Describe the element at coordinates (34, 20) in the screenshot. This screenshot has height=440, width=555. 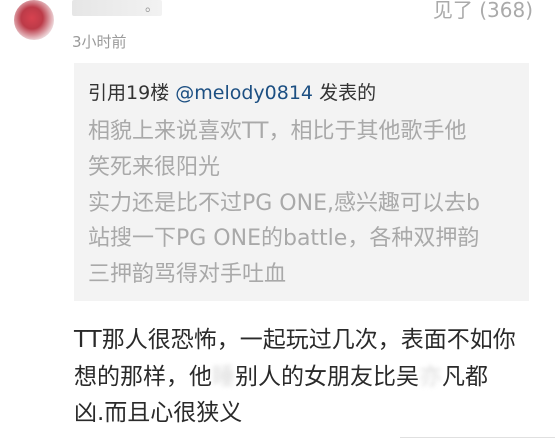
I see `user-avatar` at that location.